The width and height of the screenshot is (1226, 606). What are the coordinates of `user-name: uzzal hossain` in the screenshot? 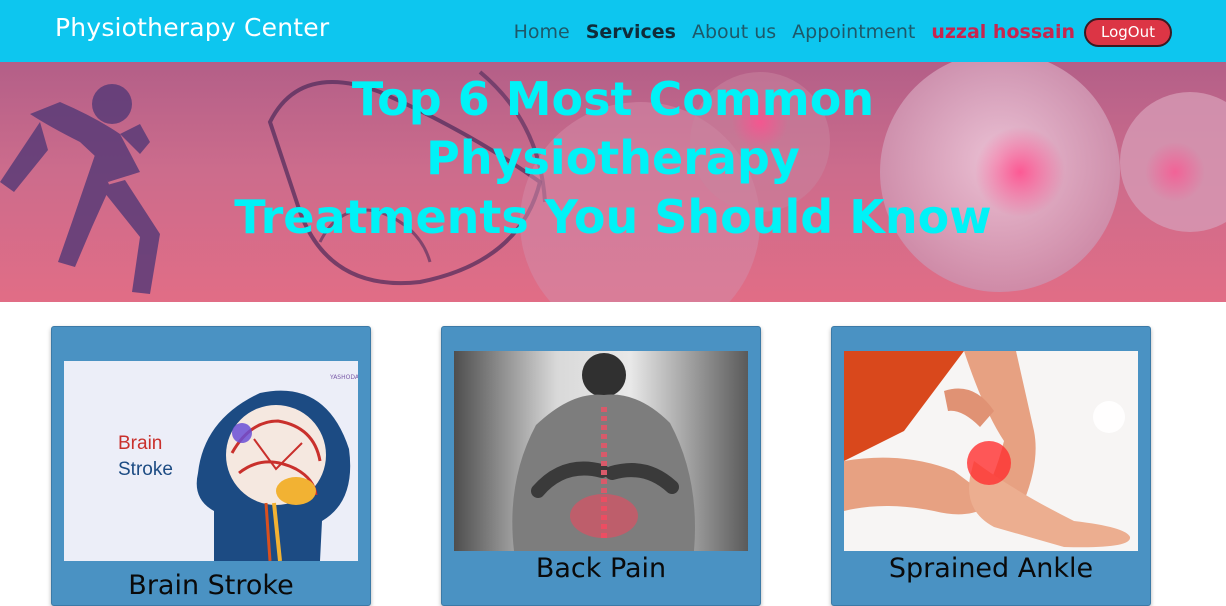 It's located at (1003, 32).